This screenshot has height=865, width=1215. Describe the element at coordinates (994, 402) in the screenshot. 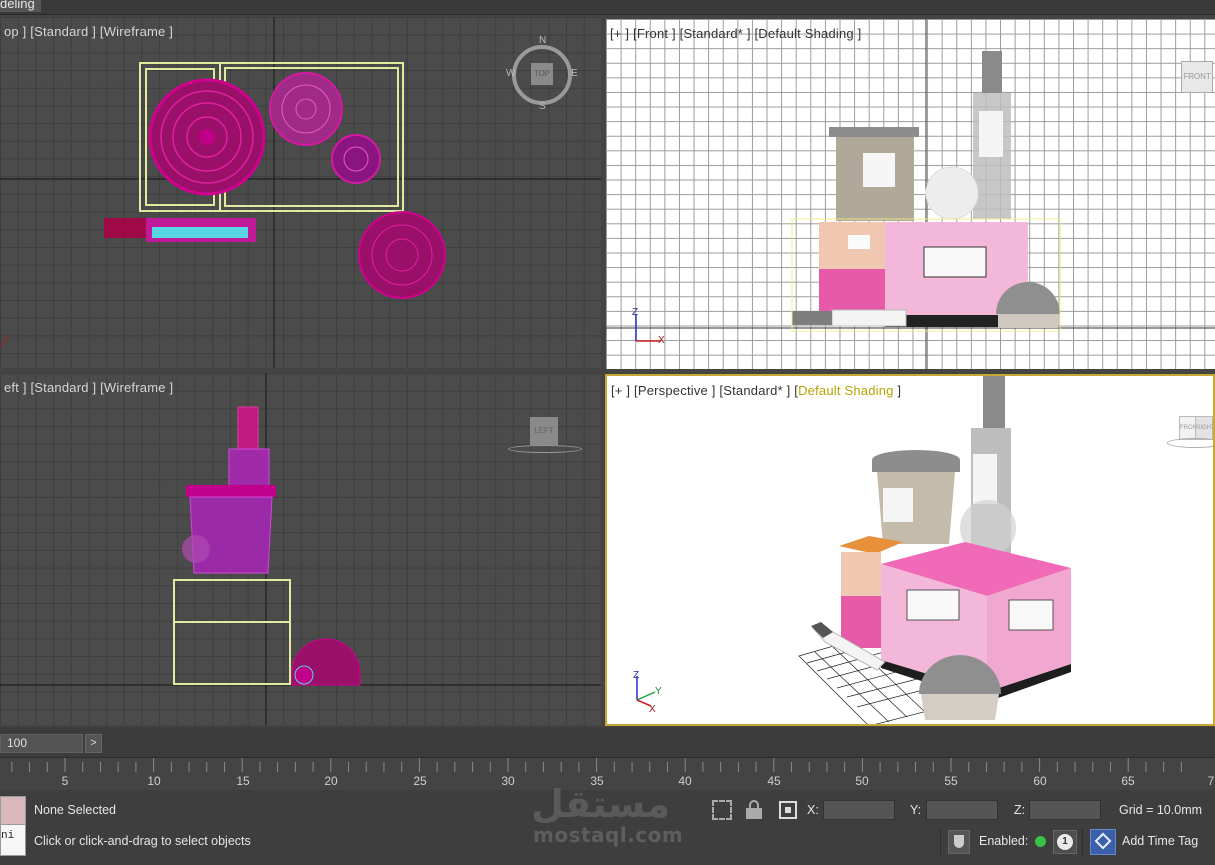

I see `bottle-cap-3d` at that location.